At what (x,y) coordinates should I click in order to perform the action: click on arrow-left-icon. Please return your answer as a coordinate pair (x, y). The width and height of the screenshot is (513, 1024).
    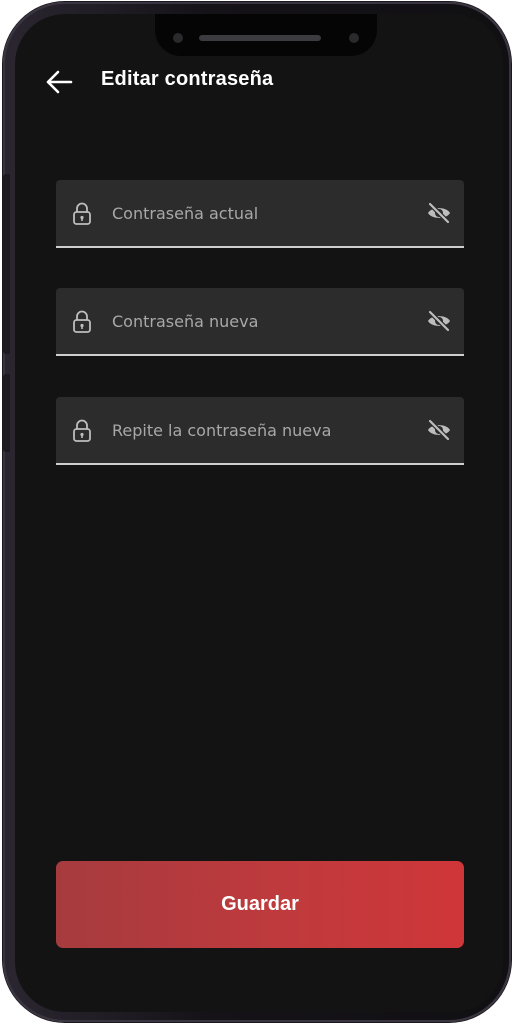
    Looking at the image, I should click on (59, 82).